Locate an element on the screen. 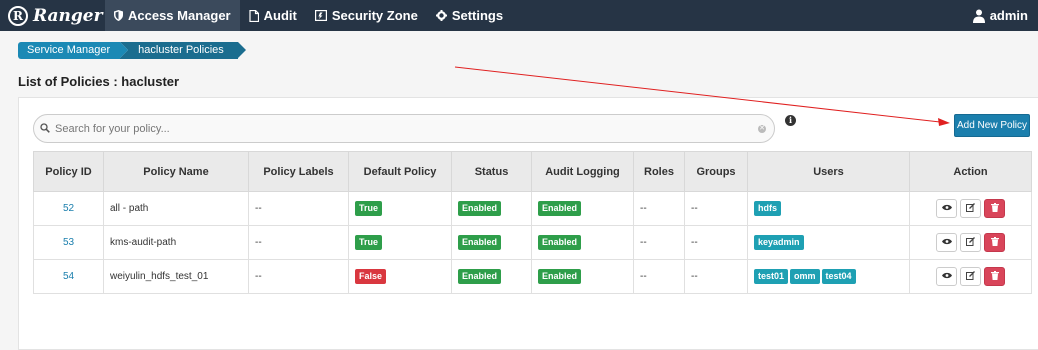  search-input is located at coordinates (406, 128).